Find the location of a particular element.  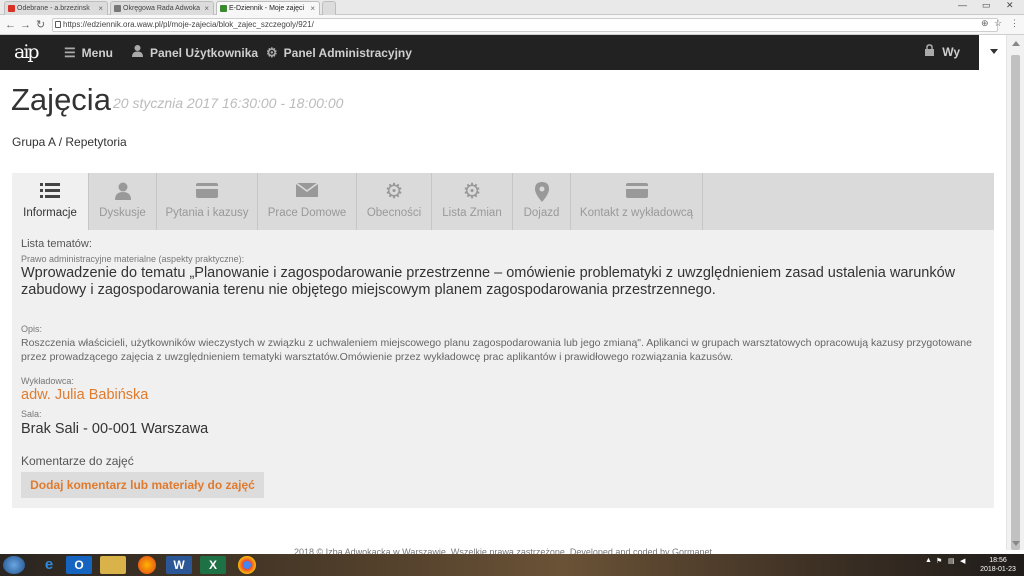

tab-label: Dojazd is located at coordinates (541, 213).